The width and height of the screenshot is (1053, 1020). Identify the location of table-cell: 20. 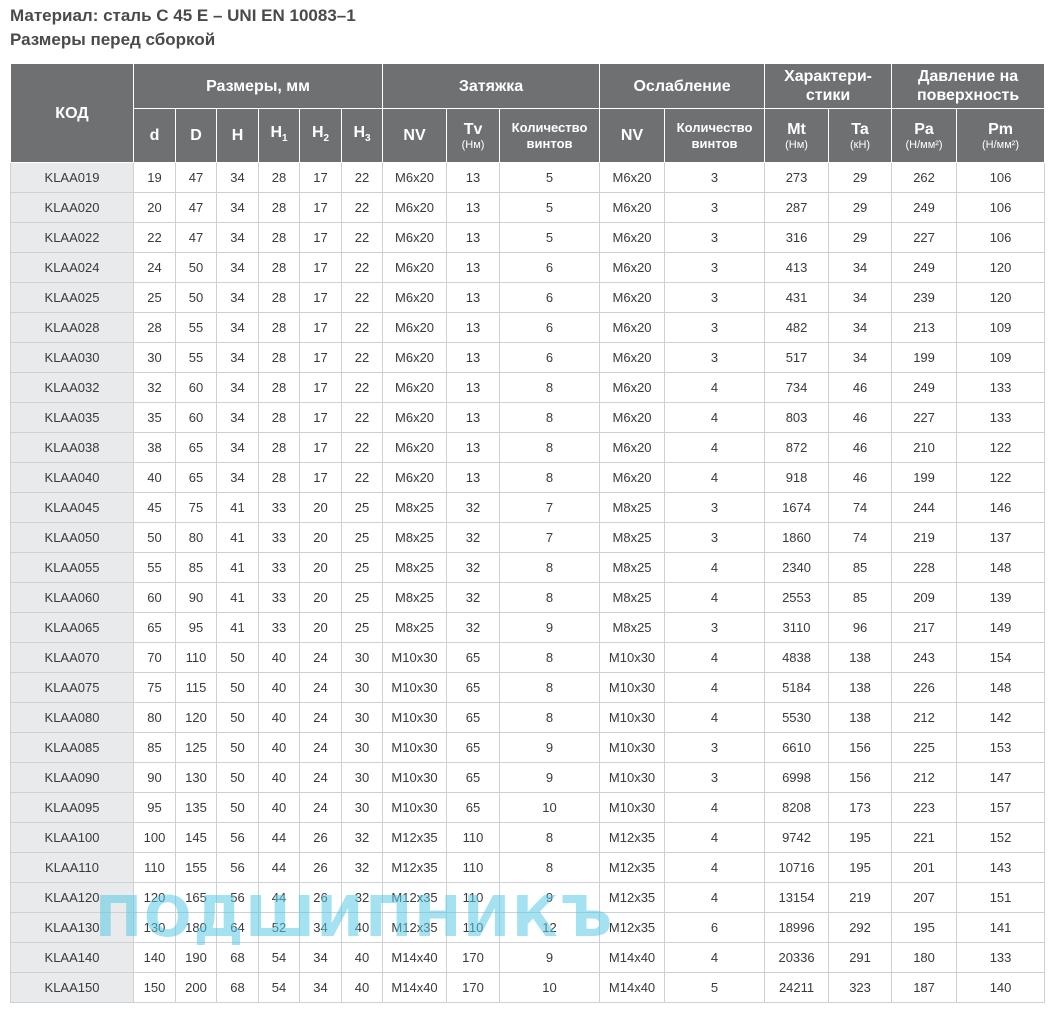
(320, 627).